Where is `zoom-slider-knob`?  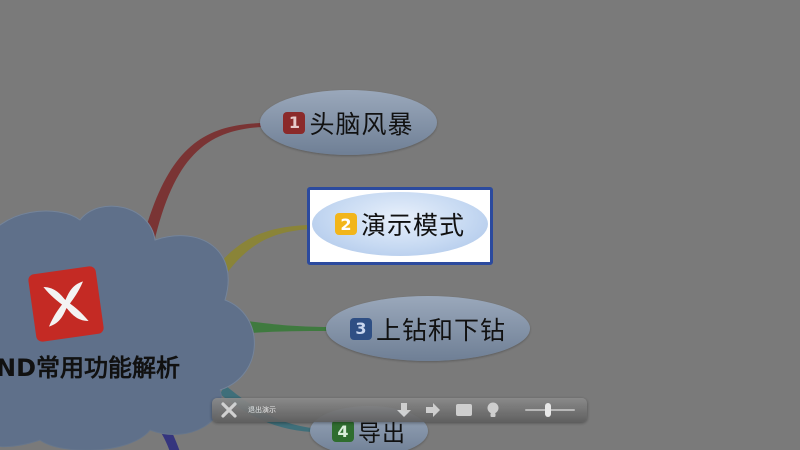
zoom-slider-knob is located at coordinates (547, 410).